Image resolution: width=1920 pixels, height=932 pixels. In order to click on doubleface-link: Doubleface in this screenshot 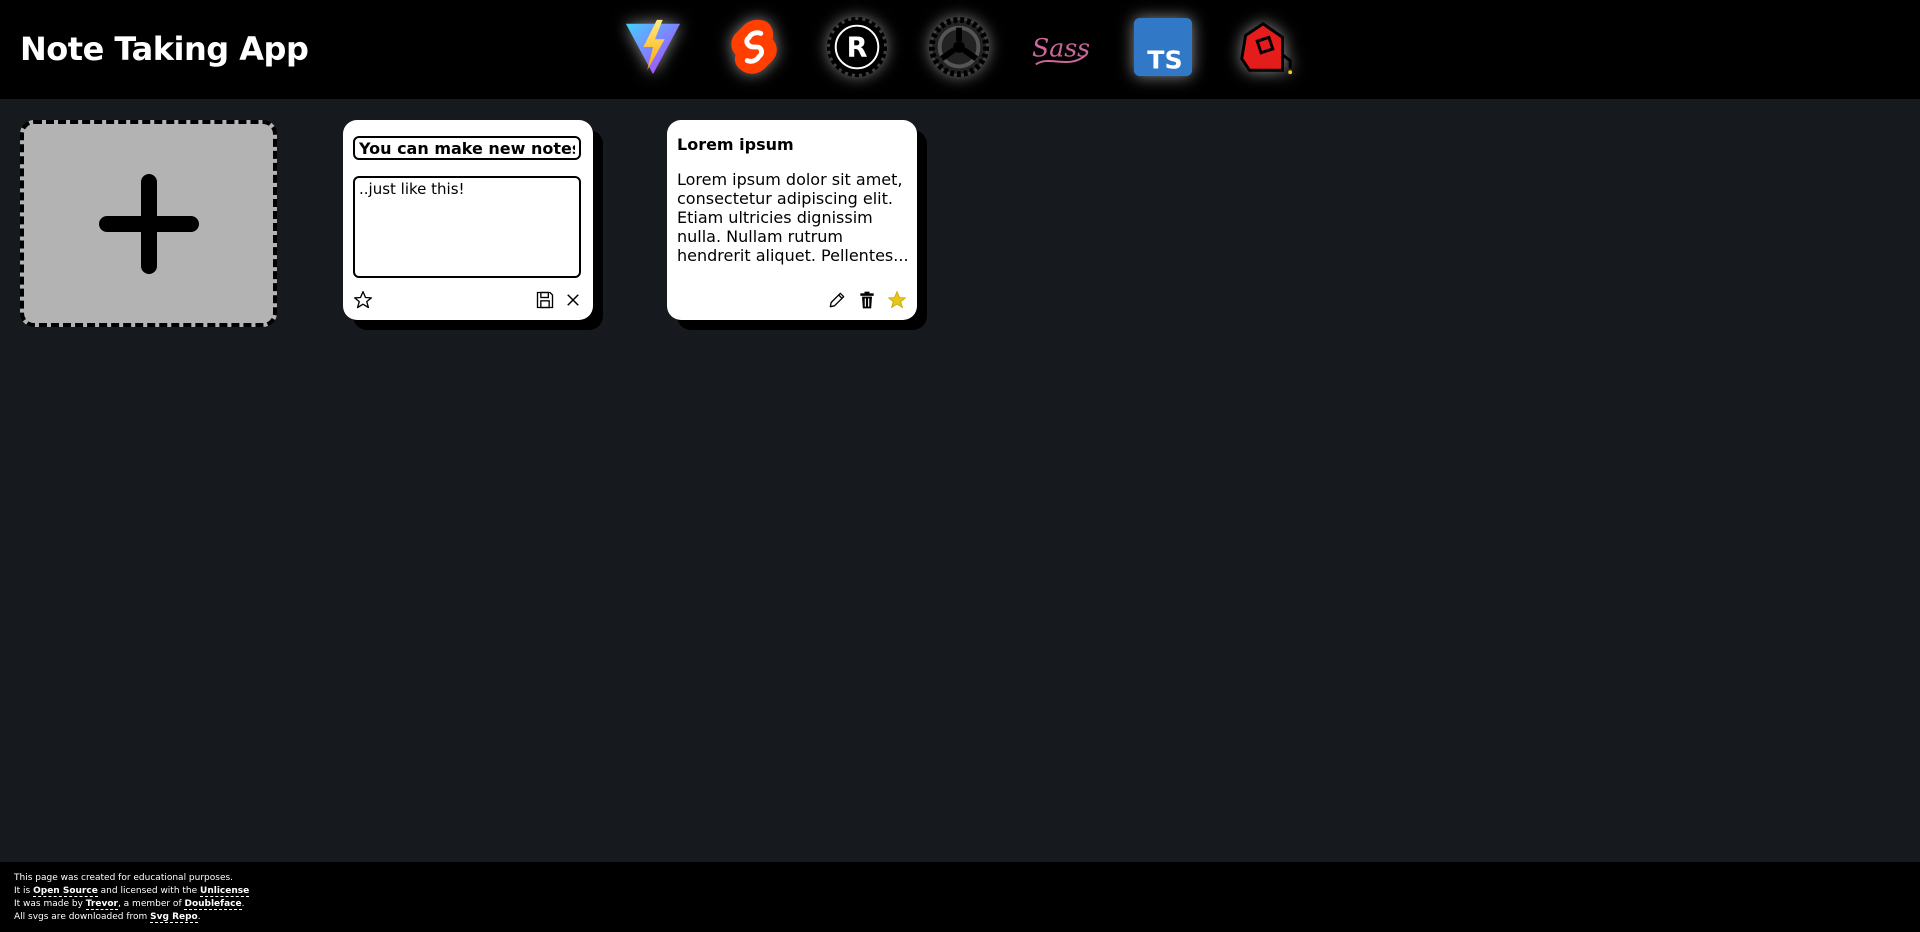, I will do `click(213, 904)`.